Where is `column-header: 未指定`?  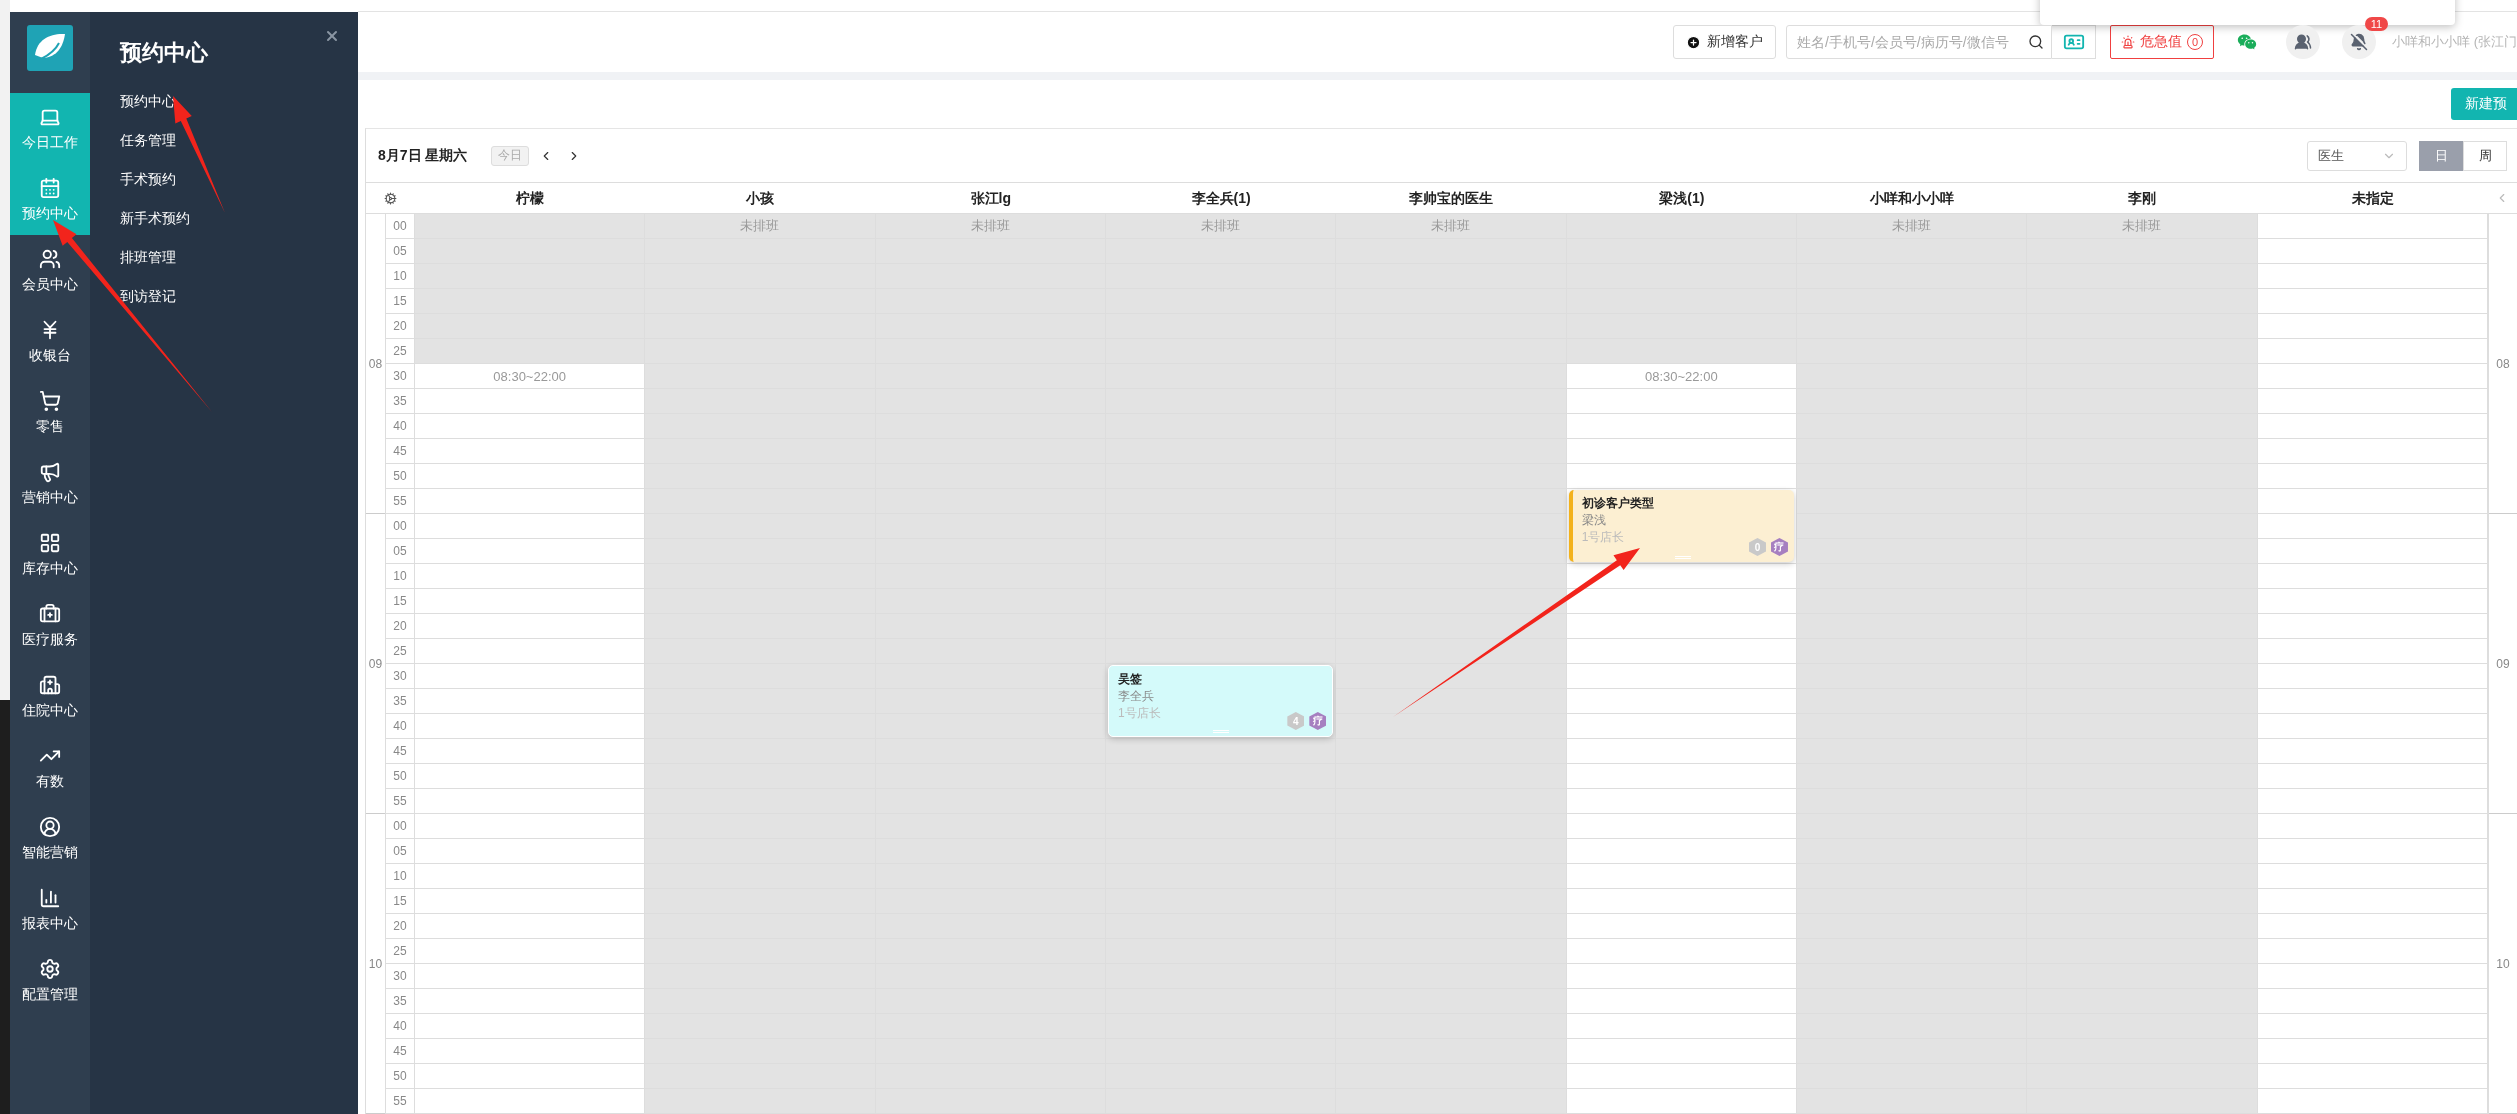
column-header: 未指定 is located at coordinates (2372, 198).